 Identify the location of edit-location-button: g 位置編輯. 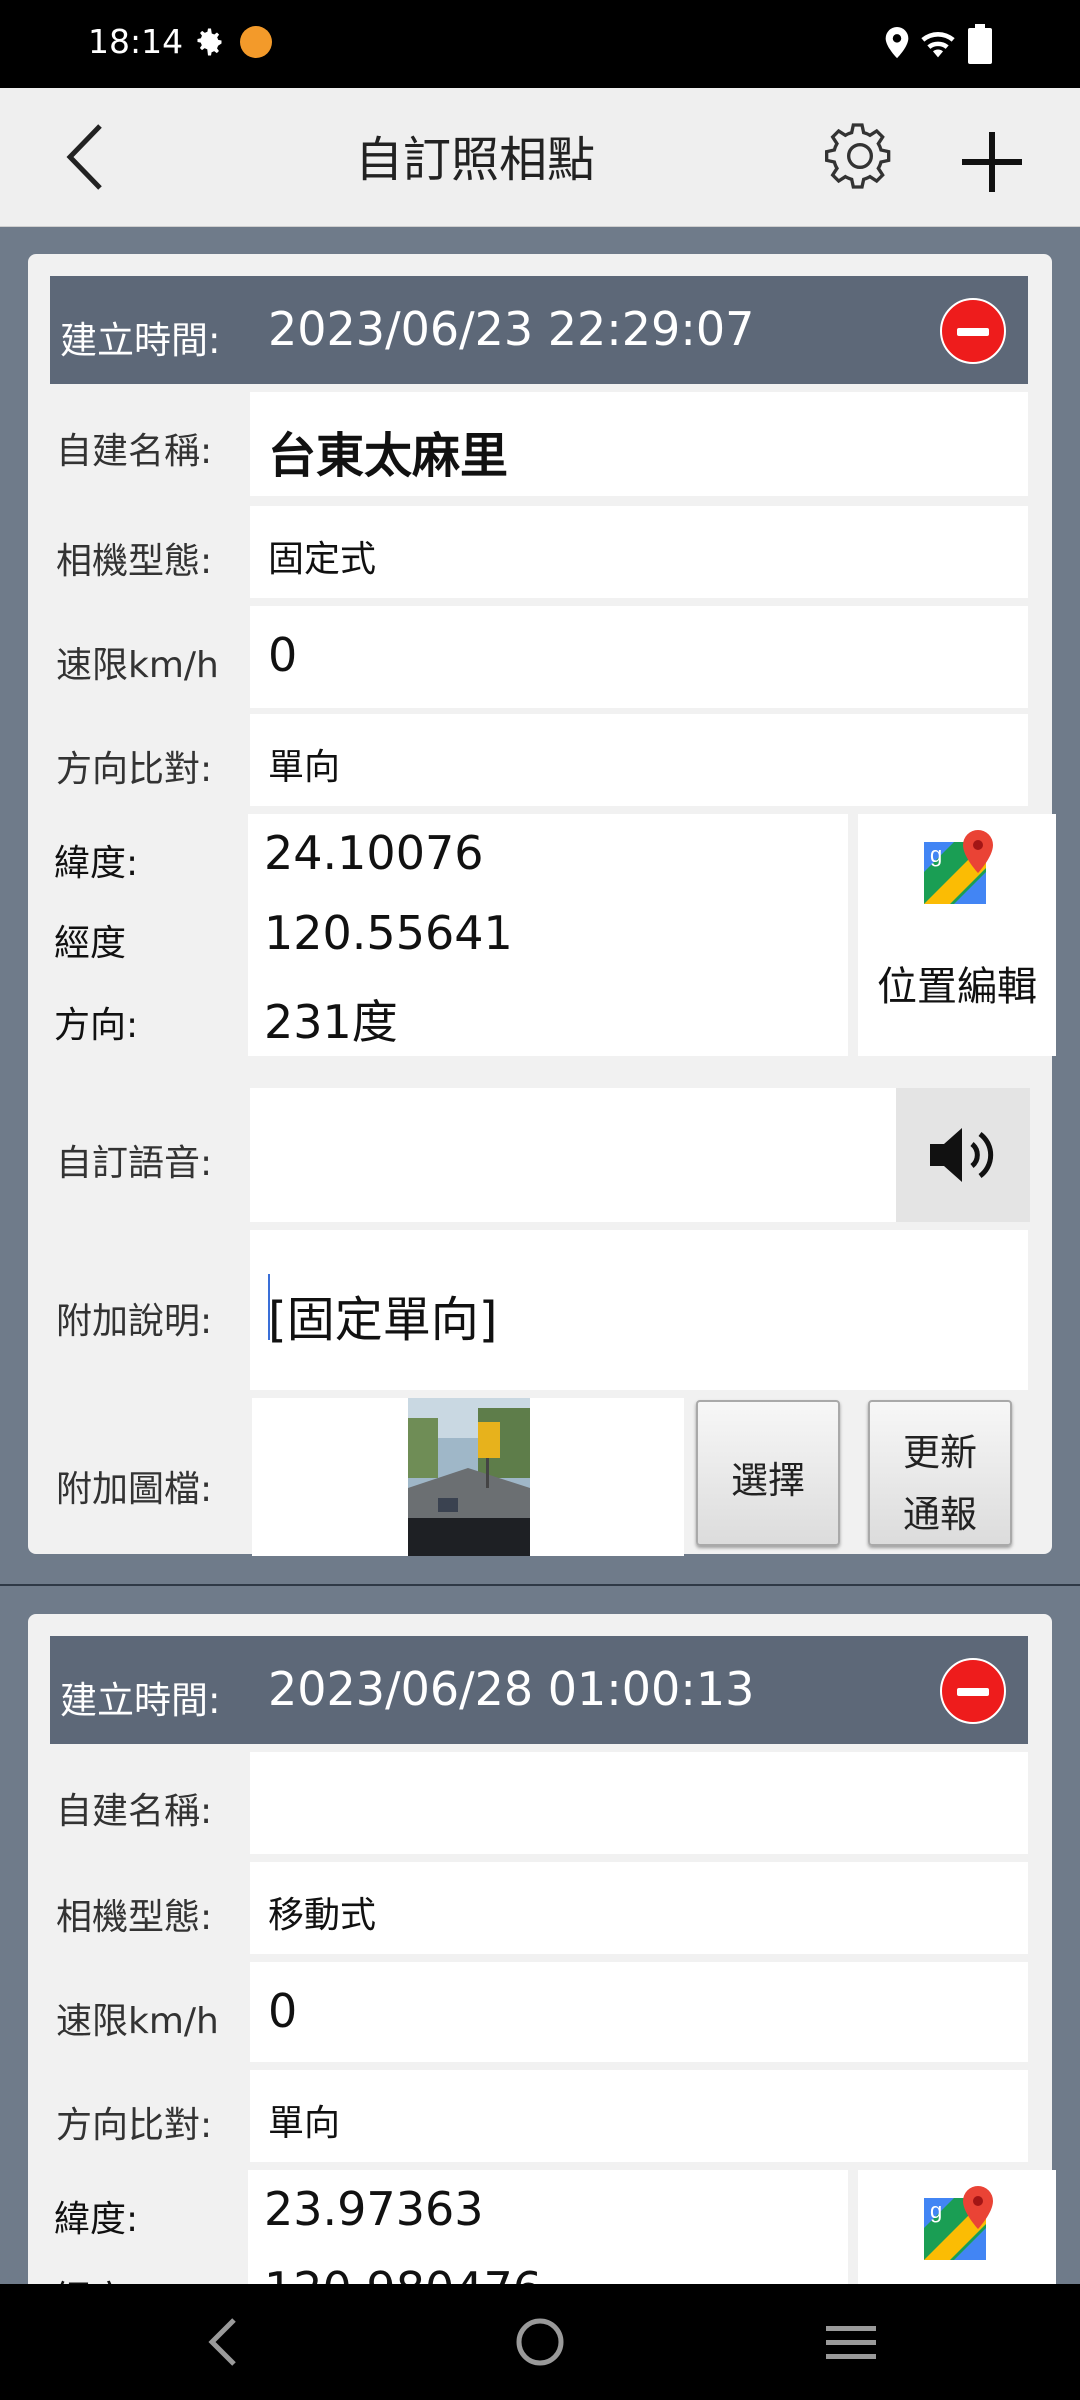
(957, 935).